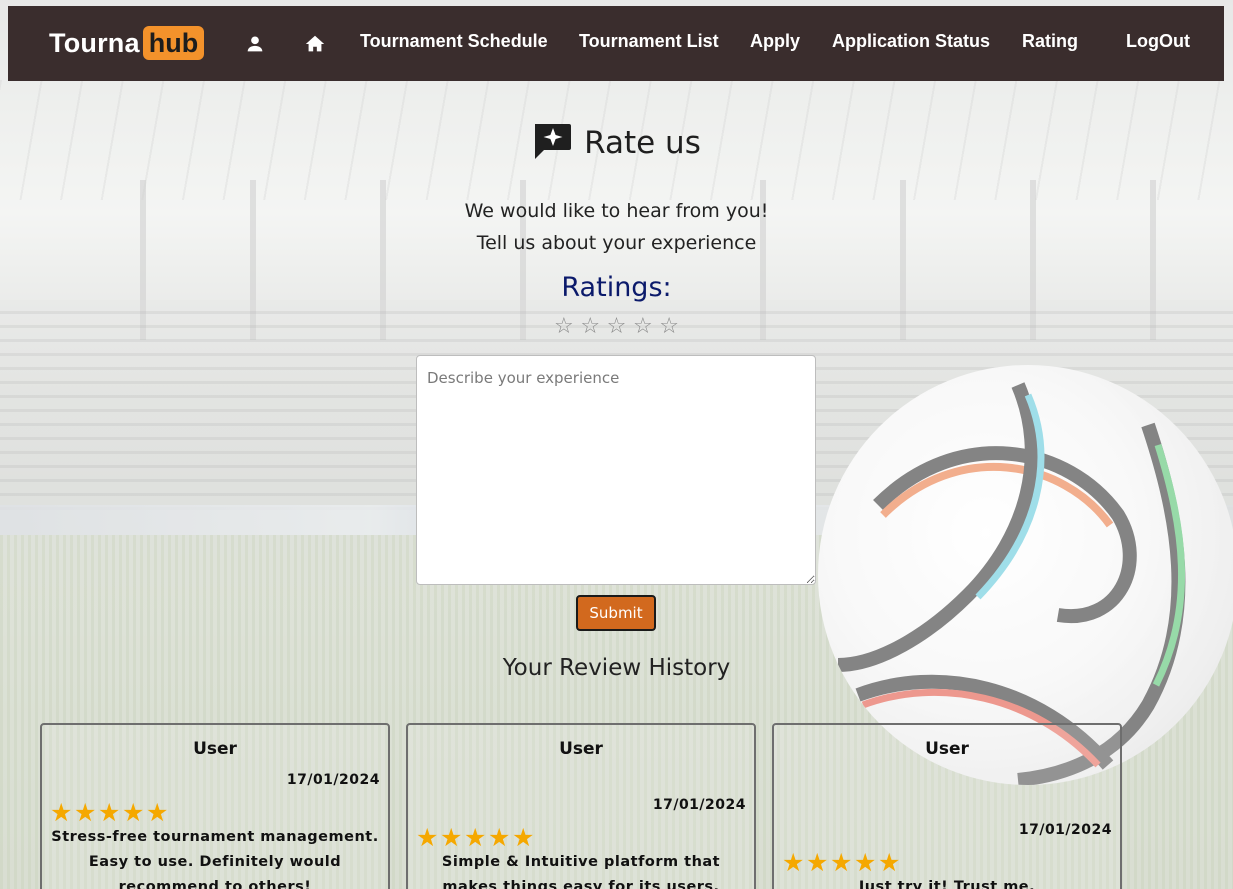 This screenshot has height=889, width=1233. Describe the element at coordinates (94, 42) in the screenshot. I see `brand-name-part1: Tourna` at that location.